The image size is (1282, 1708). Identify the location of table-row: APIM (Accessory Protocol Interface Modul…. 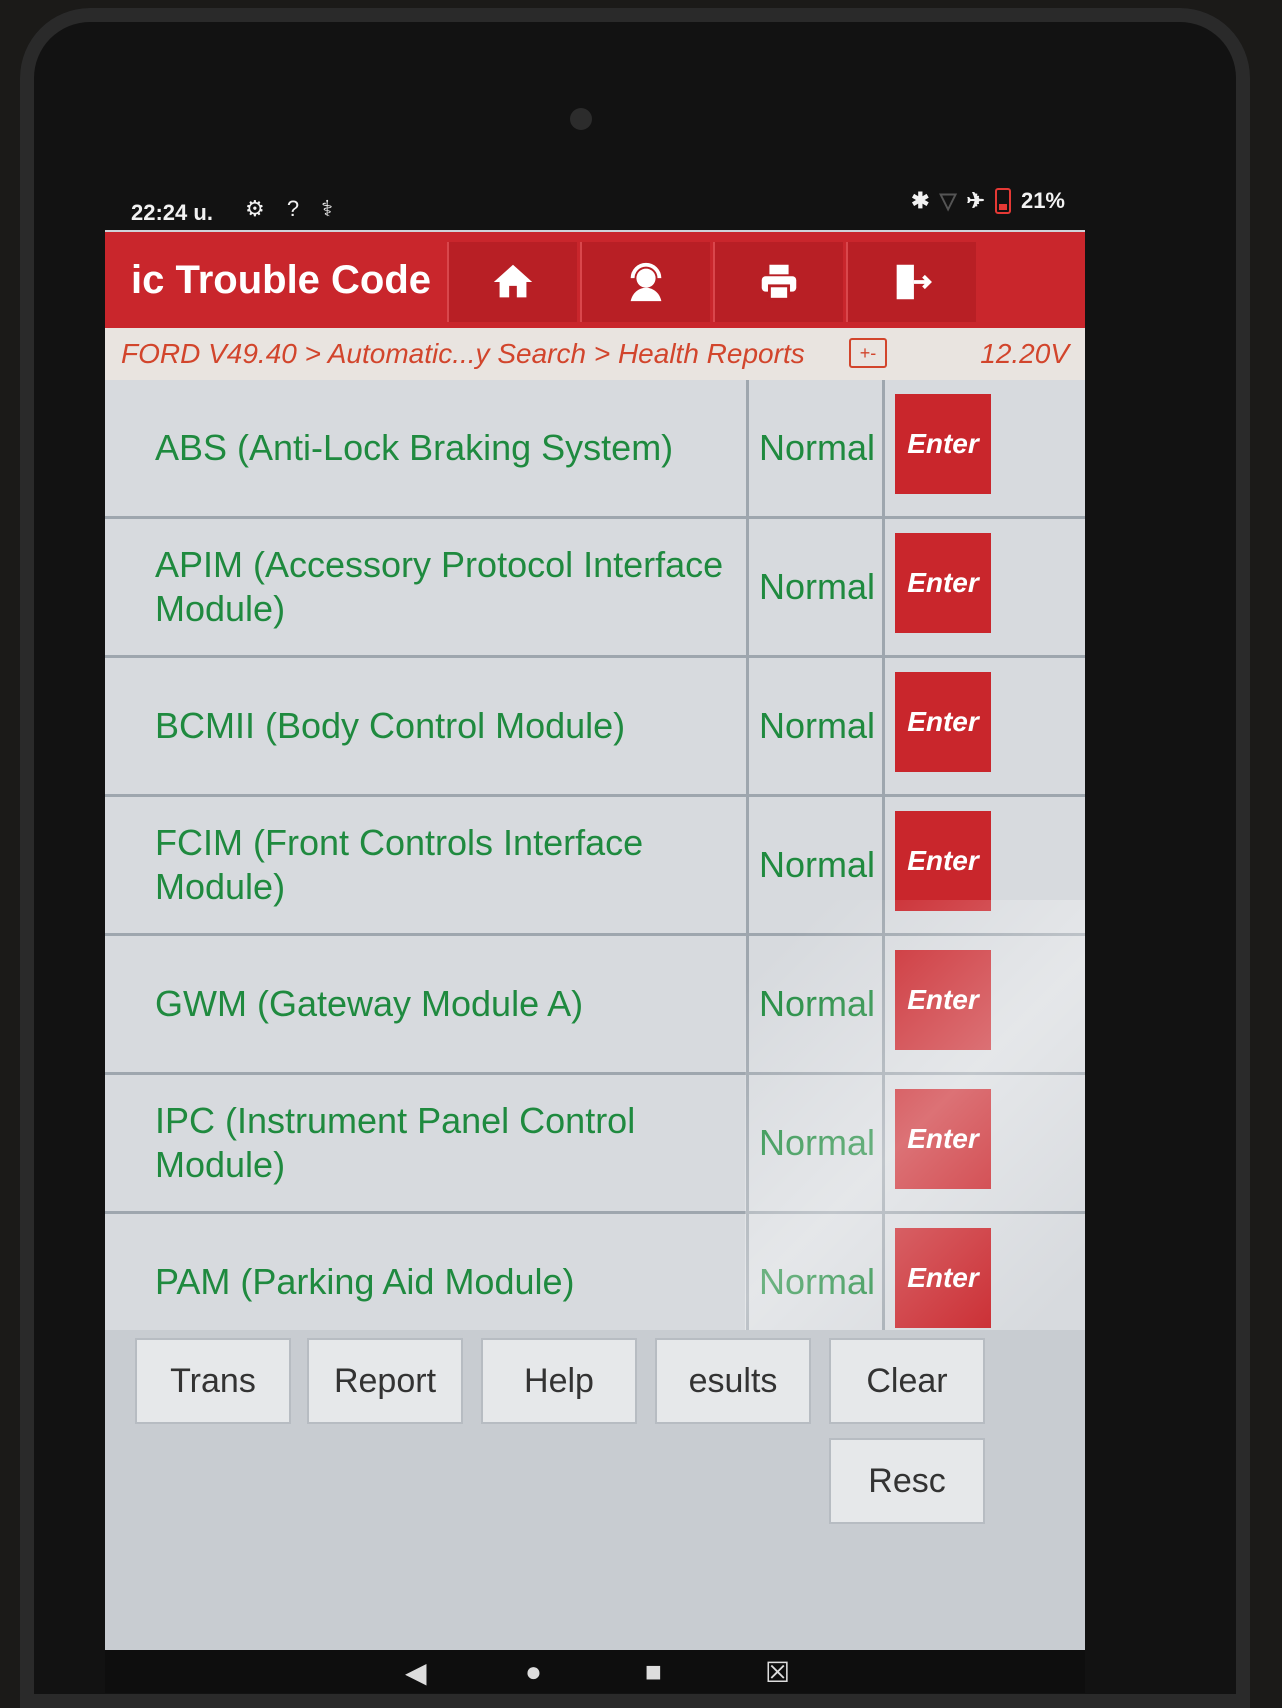
(595, 588).